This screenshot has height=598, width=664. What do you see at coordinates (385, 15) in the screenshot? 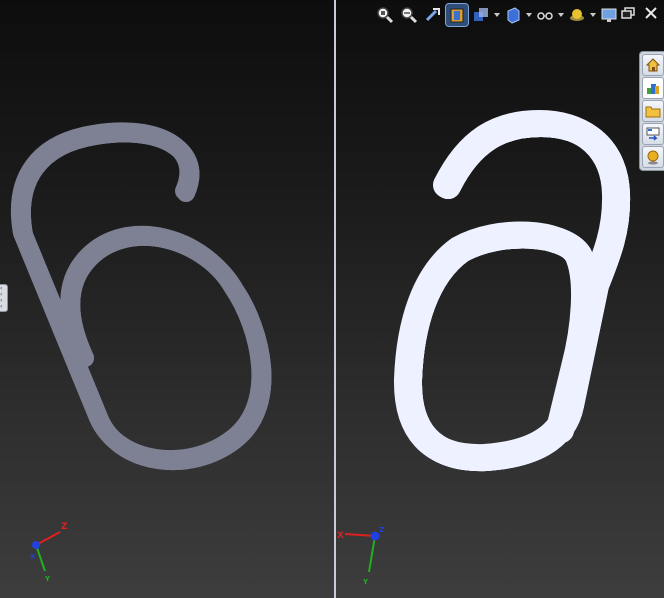
I see `zoom-to-fit-icon` at bounding box center [385, 15].